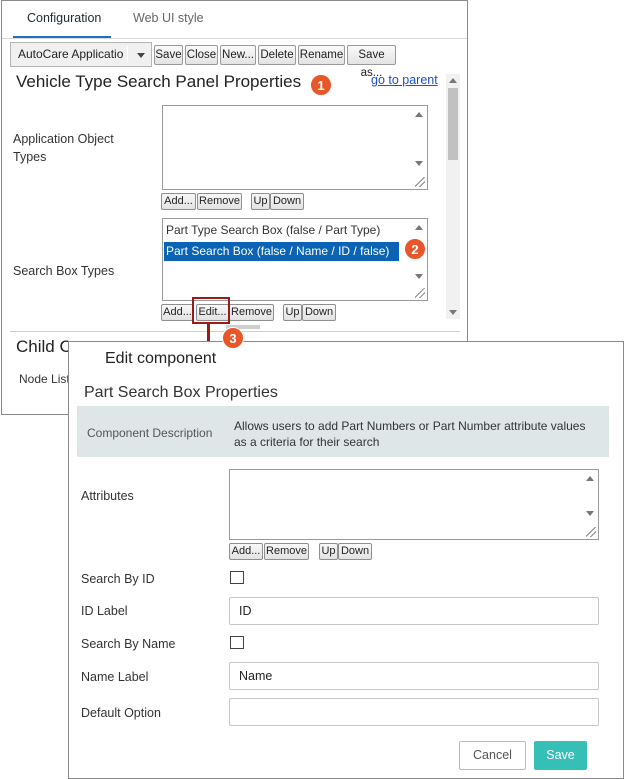 This screenshot has width=624, height=779. I want to click on component-description-label: Component Description, so click(150, 433).